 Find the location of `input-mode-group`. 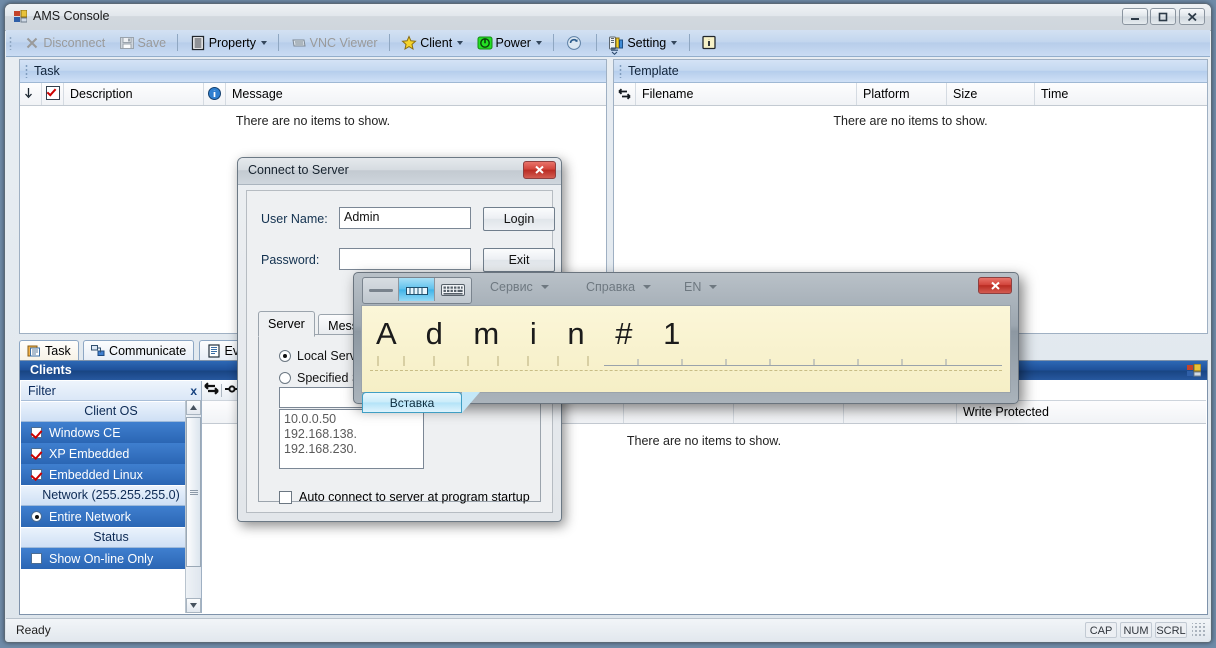

input-mode-group is located at coordinates (417, 290).